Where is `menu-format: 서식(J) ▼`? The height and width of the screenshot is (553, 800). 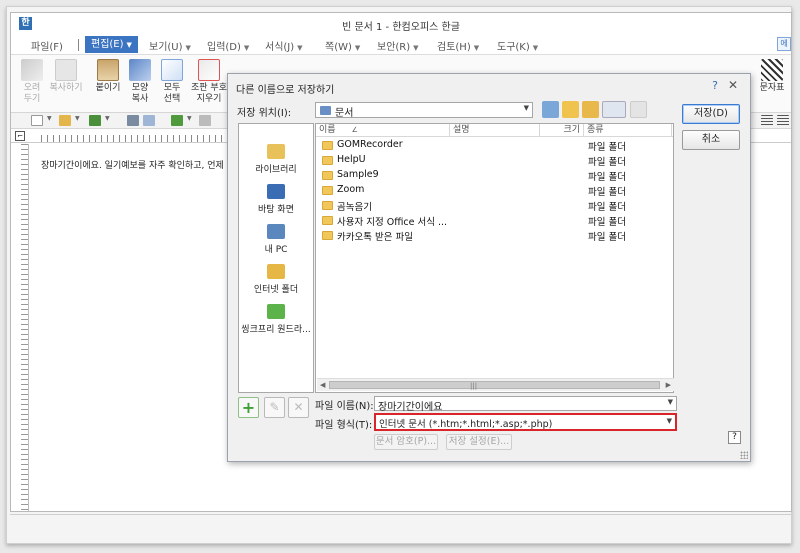 menu-format: 서식(J) ▼ is located at coordinates (284, 45).